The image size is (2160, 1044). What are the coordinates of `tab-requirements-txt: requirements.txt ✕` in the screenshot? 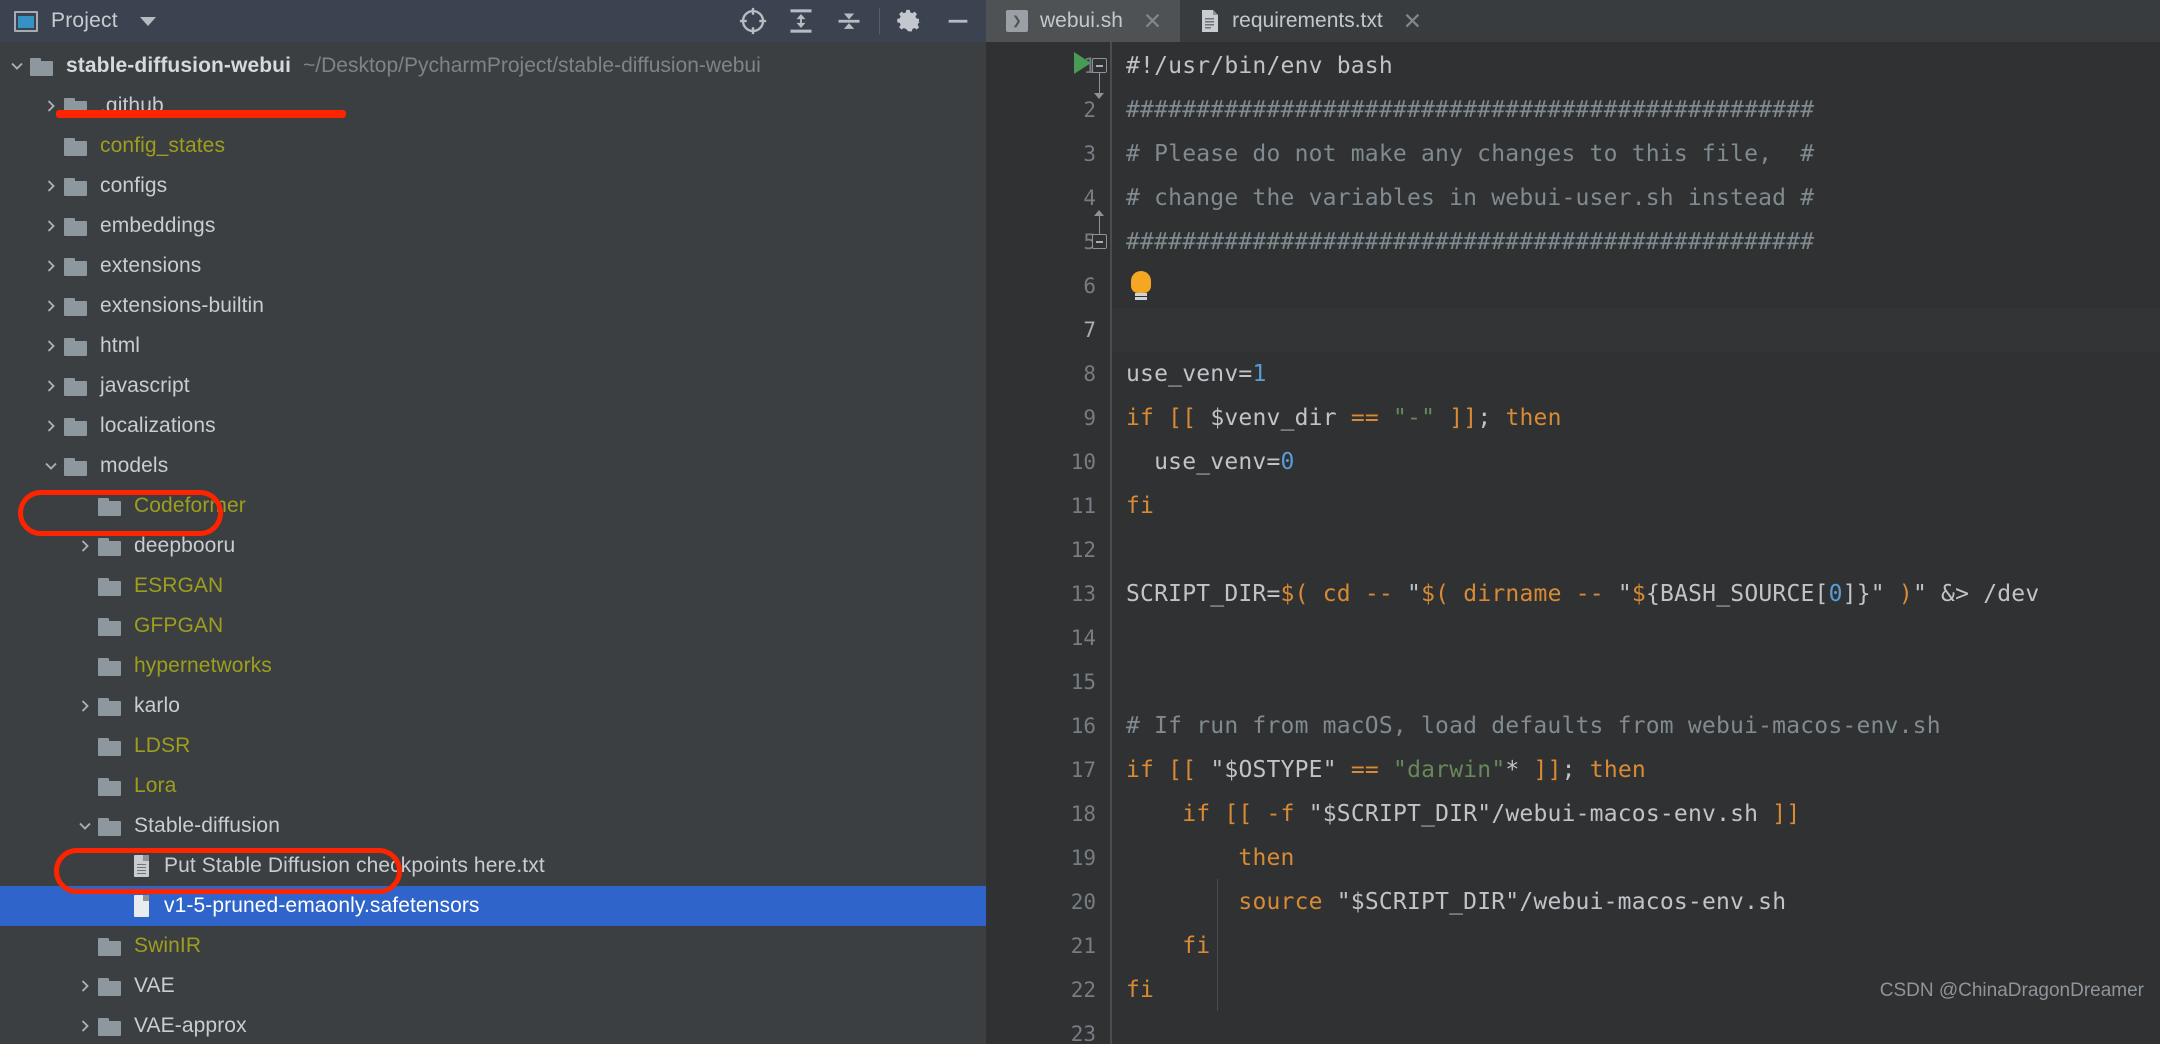 It's located at (1310, 21).